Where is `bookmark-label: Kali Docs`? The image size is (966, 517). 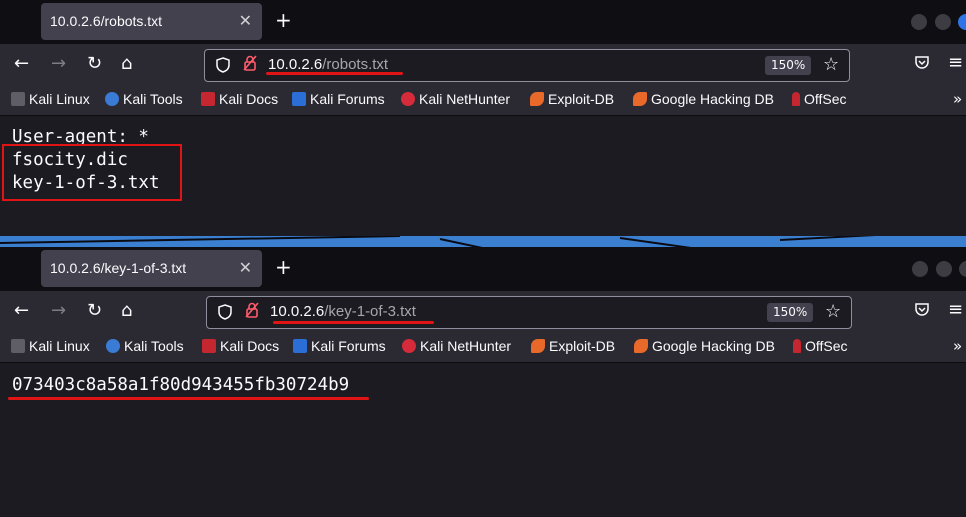
bookmark-label: Kali Docs is located at coordinates (250, 346).